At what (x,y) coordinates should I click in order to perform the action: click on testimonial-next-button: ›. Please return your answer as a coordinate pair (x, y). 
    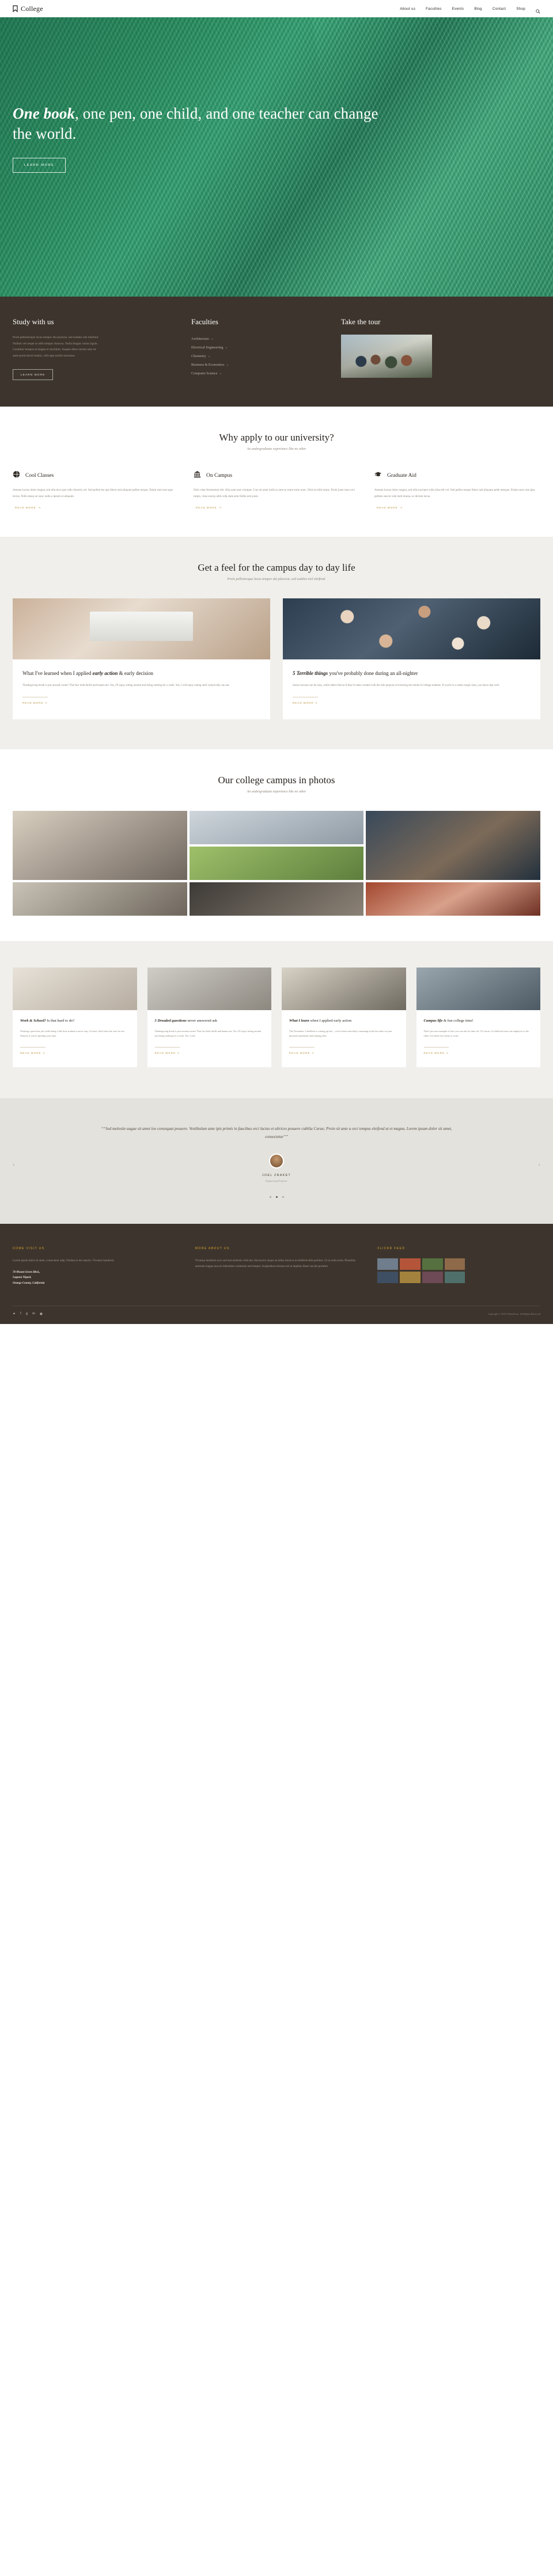
    Looking at the image, I should click on (539, 1164).